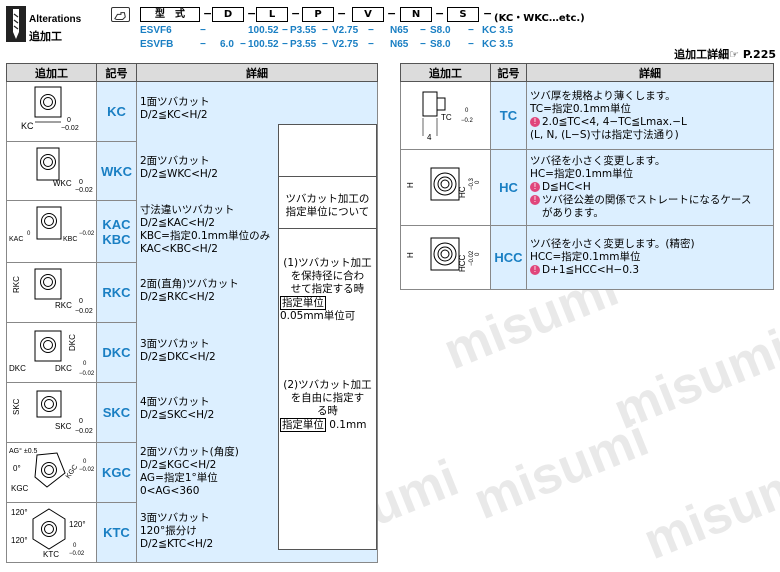 The width and height of the screenshot is (780, 572). I want to click on example-type: ESVFB, so click(157, 44).